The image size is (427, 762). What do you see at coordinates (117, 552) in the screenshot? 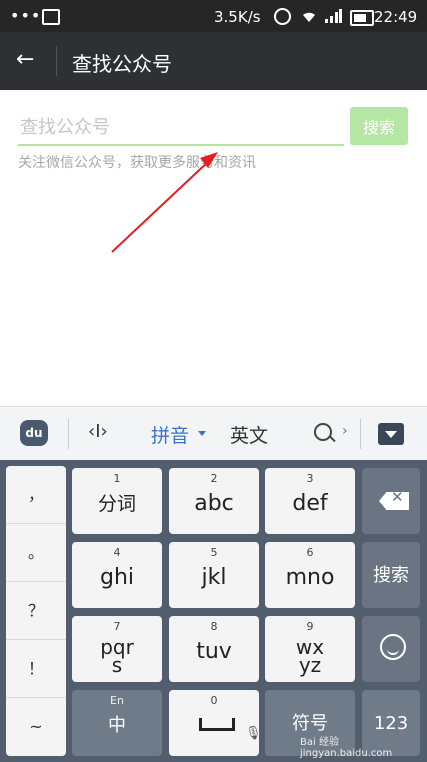
I see `key-number: 4` at bounding box center [117, 552].